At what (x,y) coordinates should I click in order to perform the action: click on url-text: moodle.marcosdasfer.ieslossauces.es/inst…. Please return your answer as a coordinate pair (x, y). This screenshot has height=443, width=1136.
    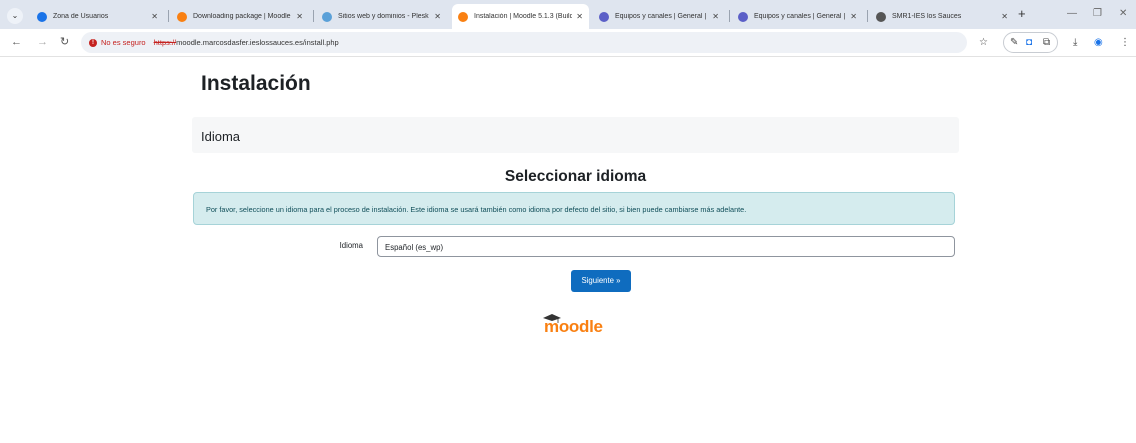
    Looking at the image, I should click on (257, 42).